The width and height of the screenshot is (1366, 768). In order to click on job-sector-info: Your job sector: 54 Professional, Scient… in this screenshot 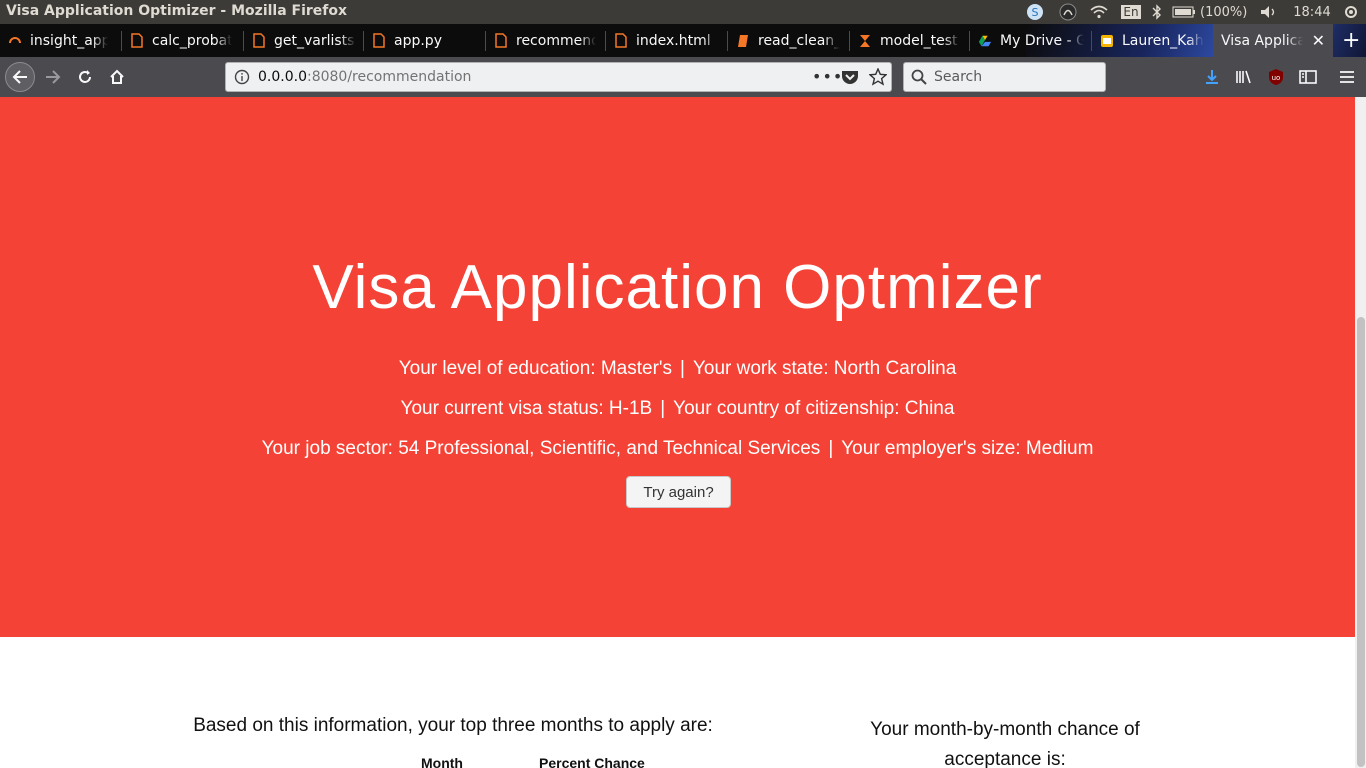, I will do `click(541, 448)`.